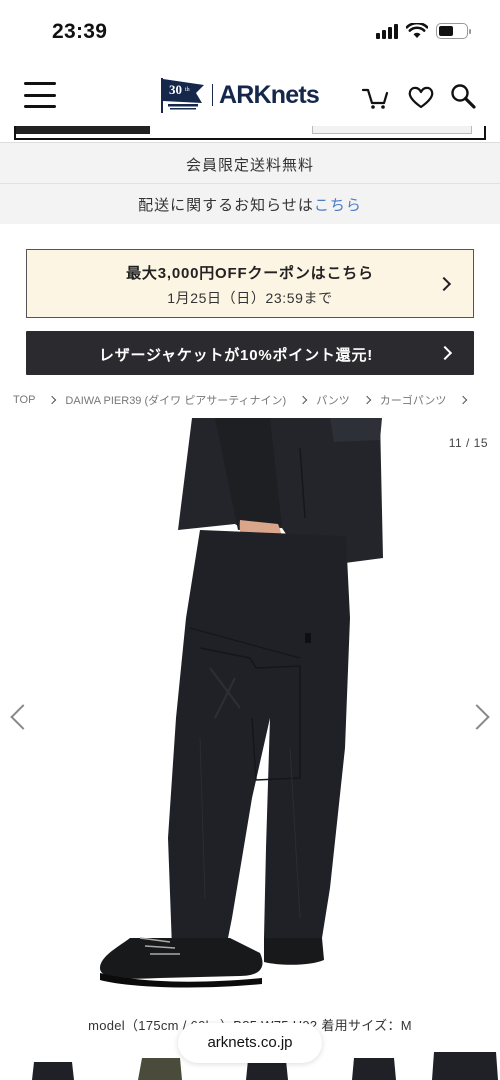  Describe the element at coordinates (387, 31) in the screenshot. I see `cellular-signal-icon` at that location.